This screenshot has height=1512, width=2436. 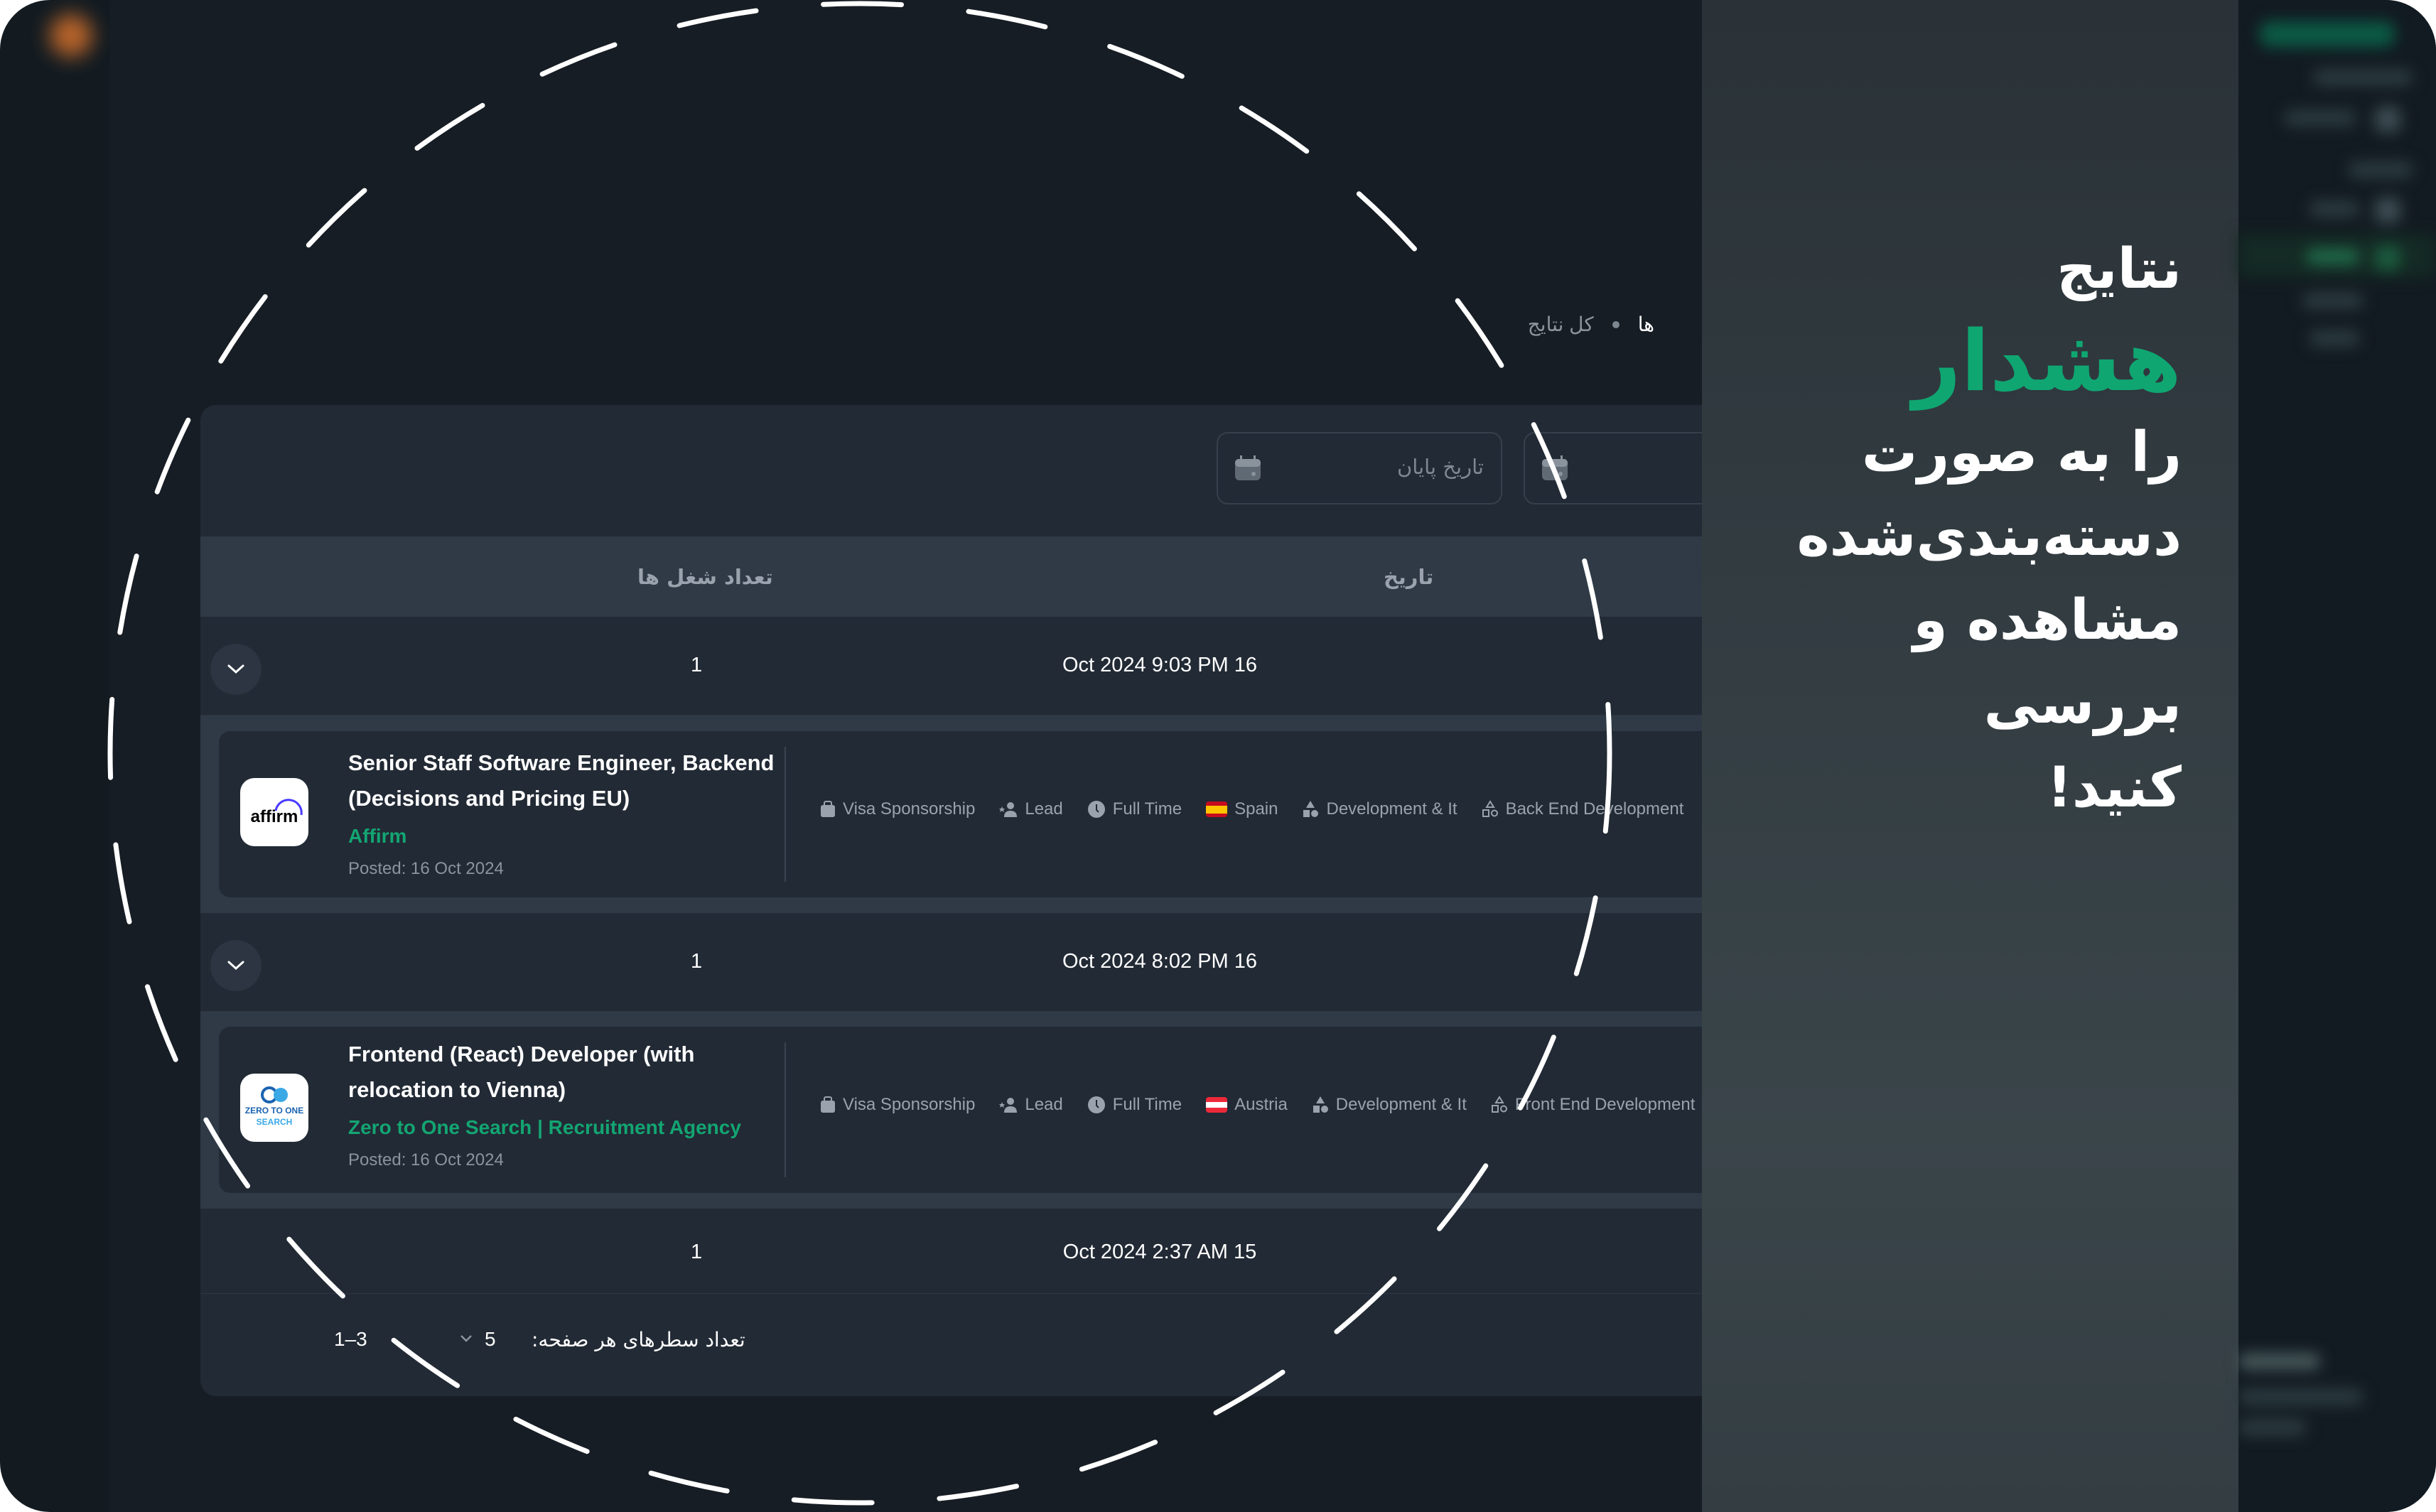 I want to click on table-row: 1 Oct 2024 2:37 AM 15, so click(x=951, y=1251).